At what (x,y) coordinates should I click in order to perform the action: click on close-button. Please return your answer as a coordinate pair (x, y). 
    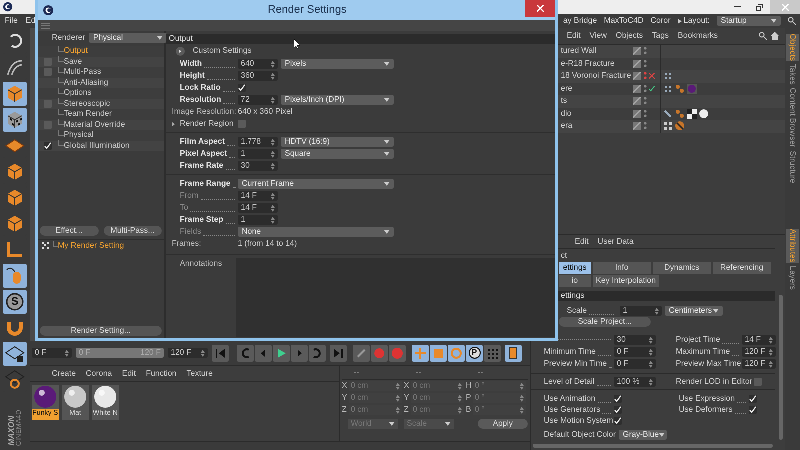
    Looking at the image, I should click on (540, 8).